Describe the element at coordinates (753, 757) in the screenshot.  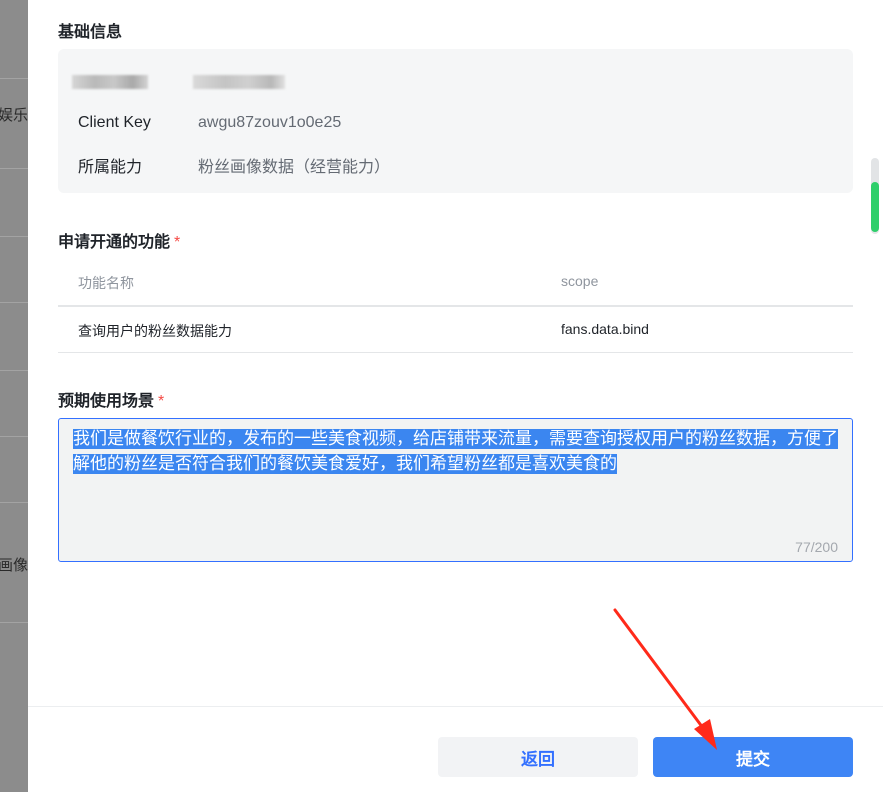
I see `submit-button: 提交` at that location.